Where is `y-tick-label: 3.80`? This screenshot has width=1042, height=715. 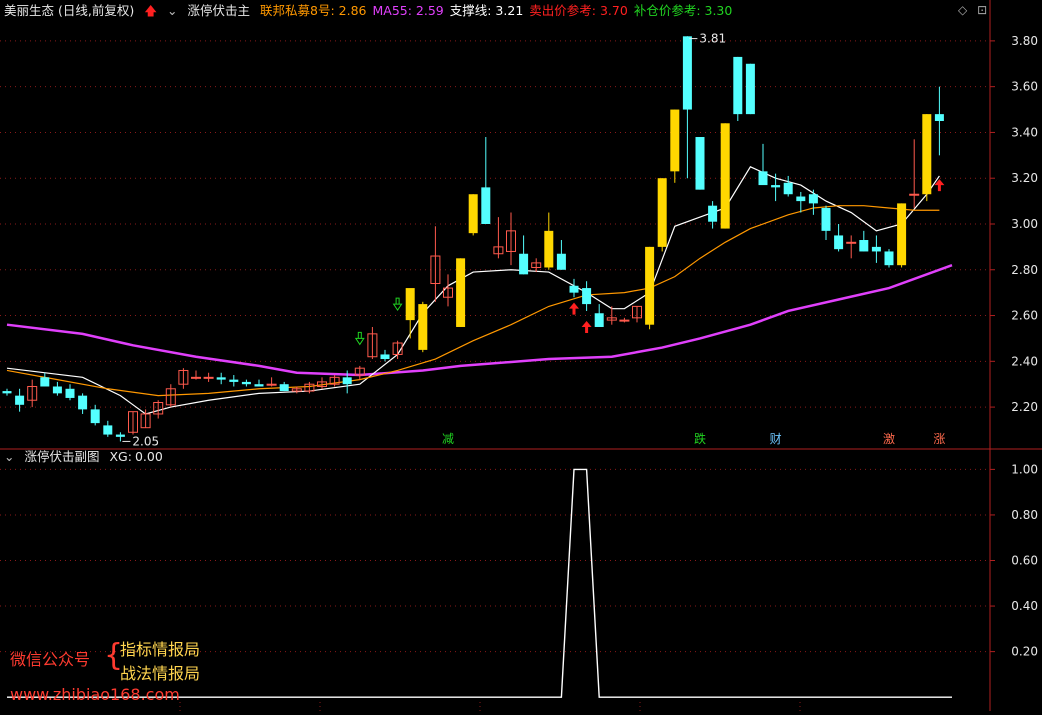 y-tick-label: 3.80 is located at coordinates (1024, 41).